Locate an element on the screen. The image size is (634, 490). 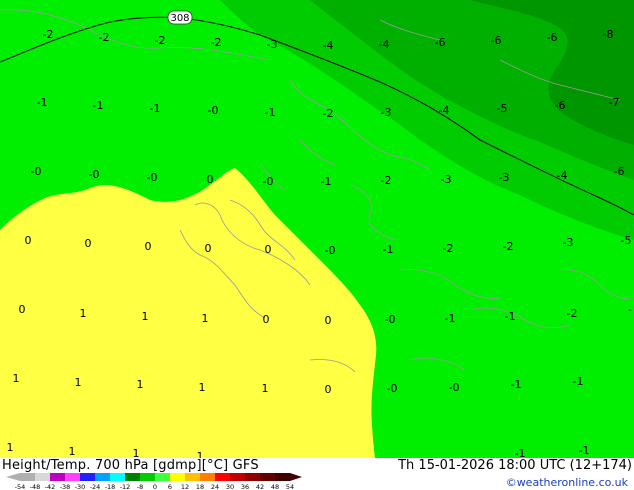
colorbar-tick: 6 is located at coordinates (170, 486).